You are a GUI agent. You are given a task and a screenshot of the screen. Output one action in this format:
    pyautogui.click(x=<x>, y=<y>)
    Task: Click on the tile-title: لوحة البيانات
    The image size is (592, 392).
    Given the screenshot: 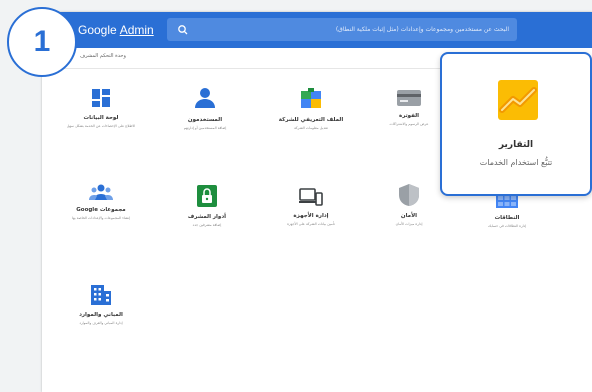 What is the action you would take?
    pyautogui.click(x=101, y=118)
    